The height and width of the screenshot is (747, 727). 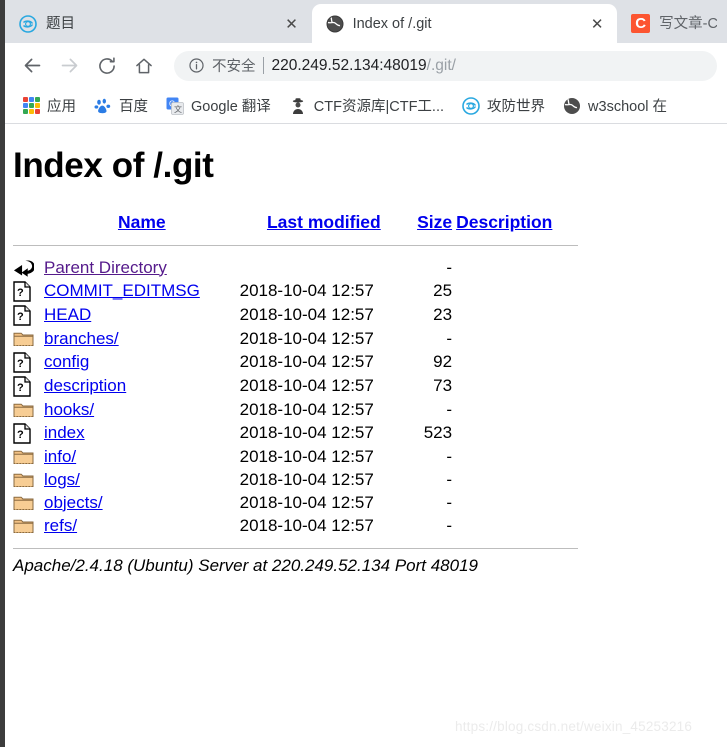 What do you see at coordinates (105, 267) in the screenshot?
I see `file-link: Parent Directory` at bounding box center [105, 267].